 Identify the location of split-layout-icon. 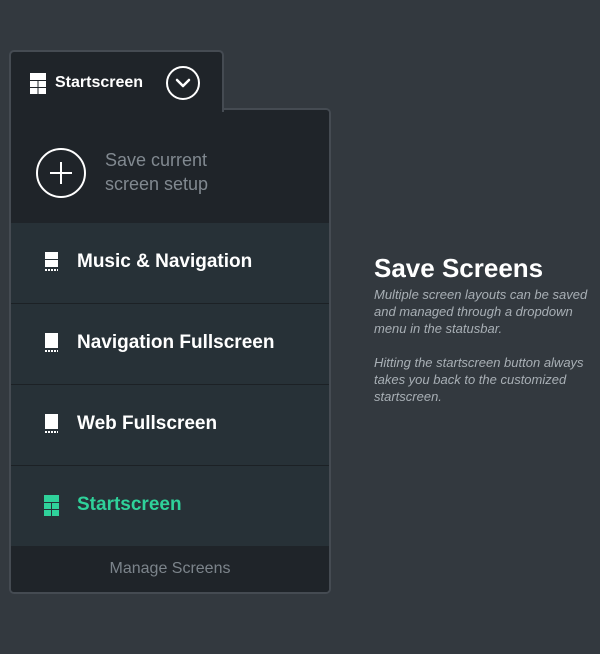
(51, 261).